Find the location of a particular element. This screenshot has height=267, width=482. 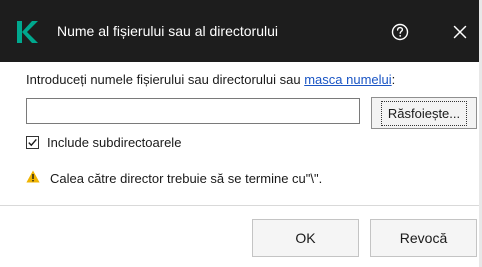

ok-button: OK is located at coordinates (305, 238).